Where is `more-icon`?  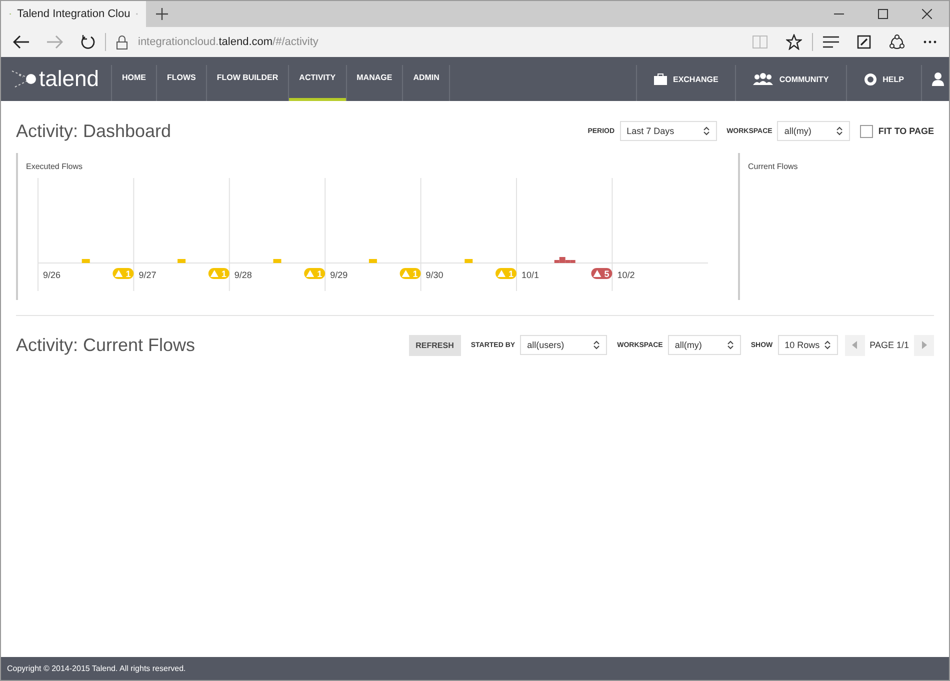 more-icon is located at coordinates (930, 42).